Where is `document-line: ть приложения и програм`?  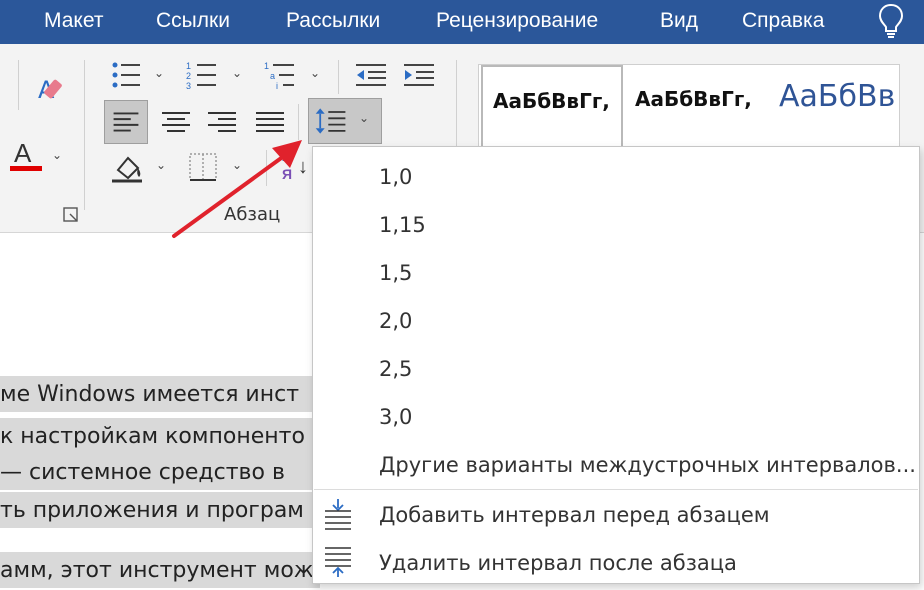
document-line: ть приложения и програм is located at coordinates (160, 510).